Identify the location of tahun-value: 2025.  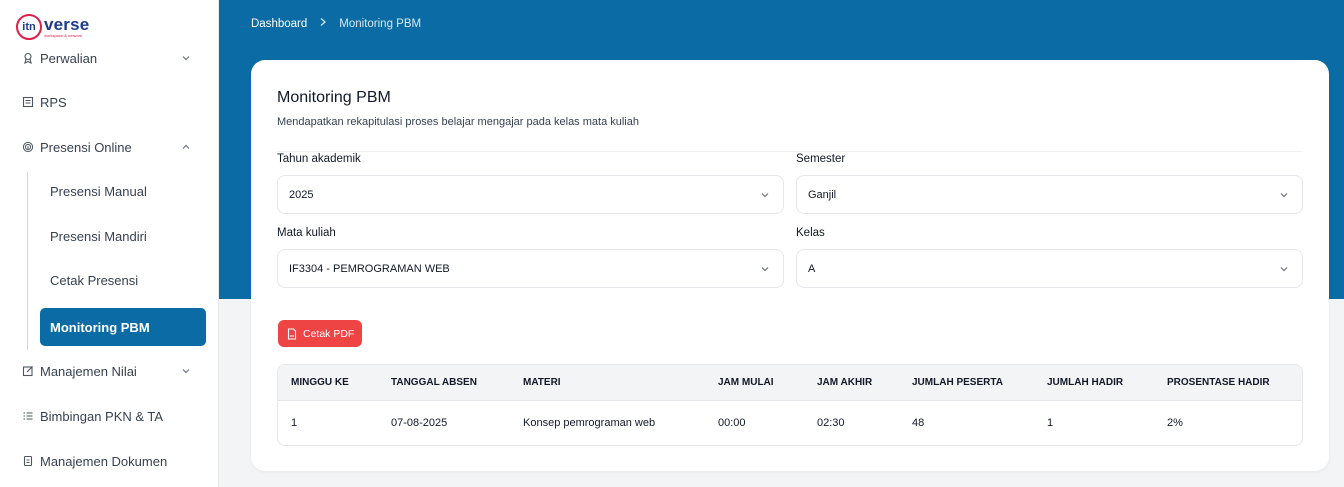
(301, 194).